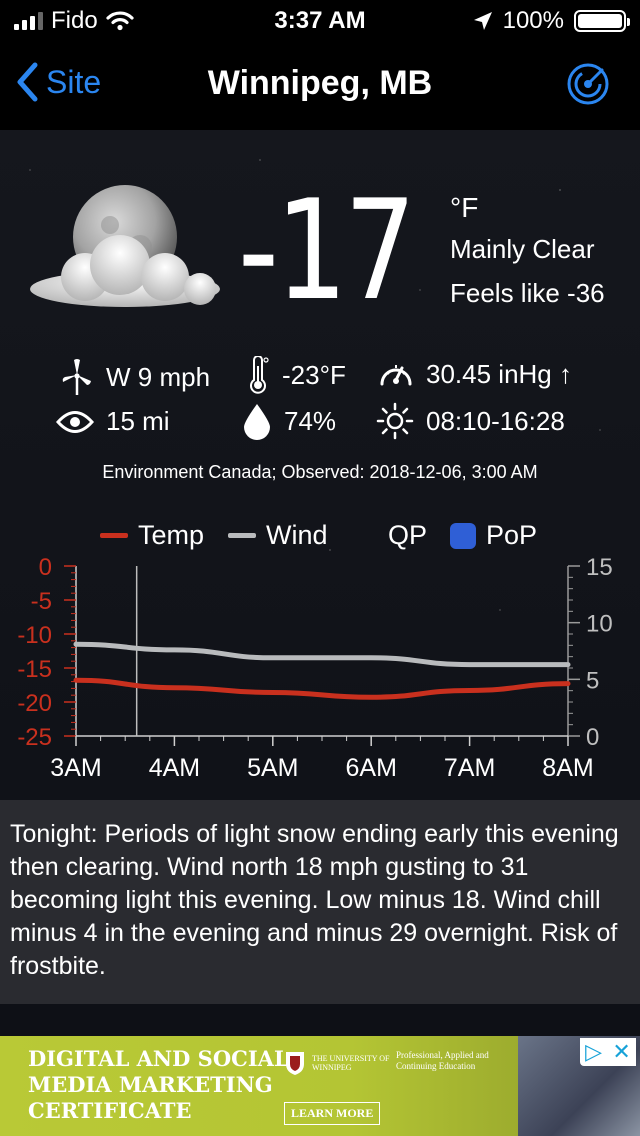 The width and height of the screenshot is (640, 1136). I want to click on x-tick-label: 4AM, so click(174, 768).